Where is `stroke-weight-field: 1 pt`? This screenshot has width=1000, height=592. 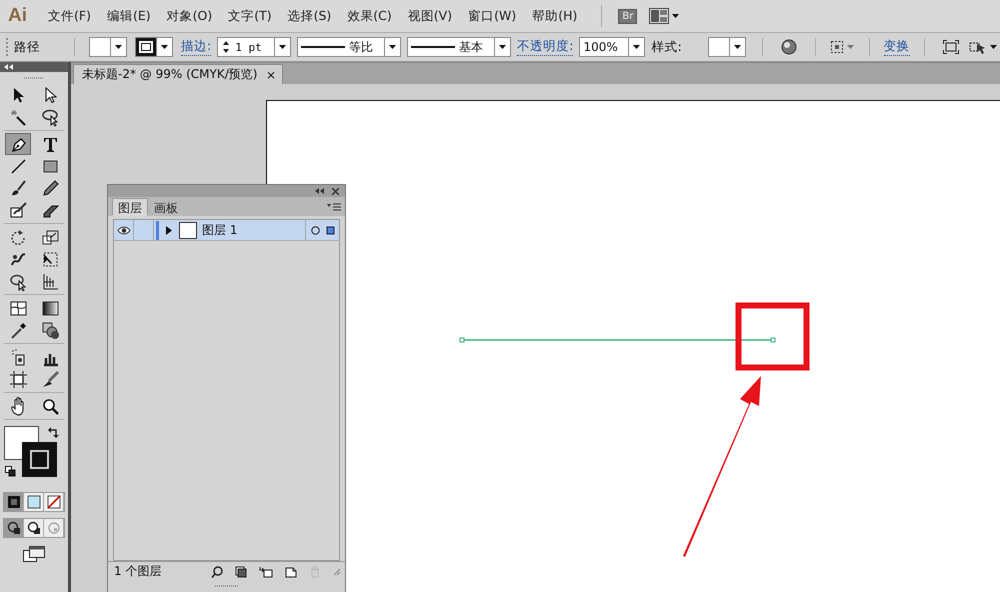
stroke-weight-field: 1 pt is located at coordinates (254, 47).